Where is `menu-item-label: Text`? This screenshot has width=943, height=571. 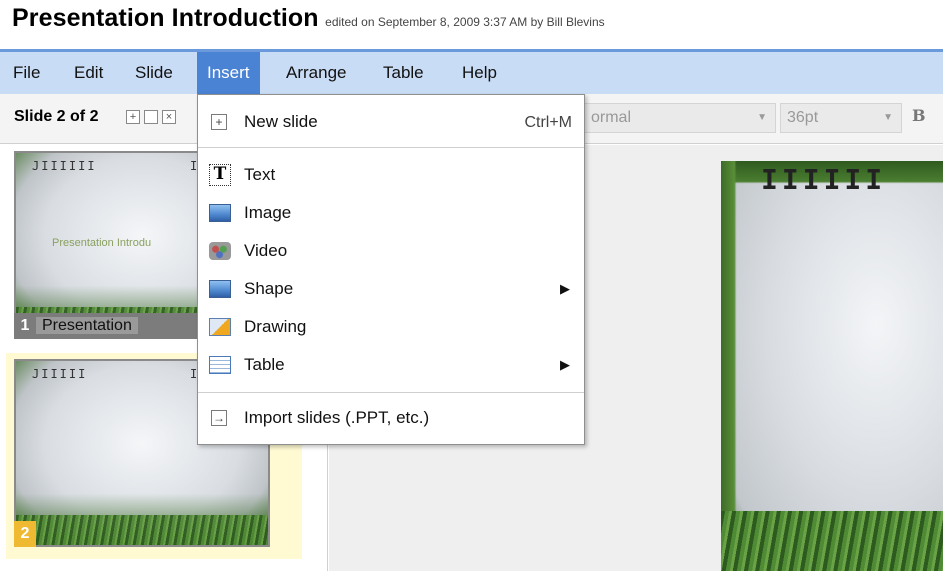 menu-item-label: Text is located at coordinates (260, 174).